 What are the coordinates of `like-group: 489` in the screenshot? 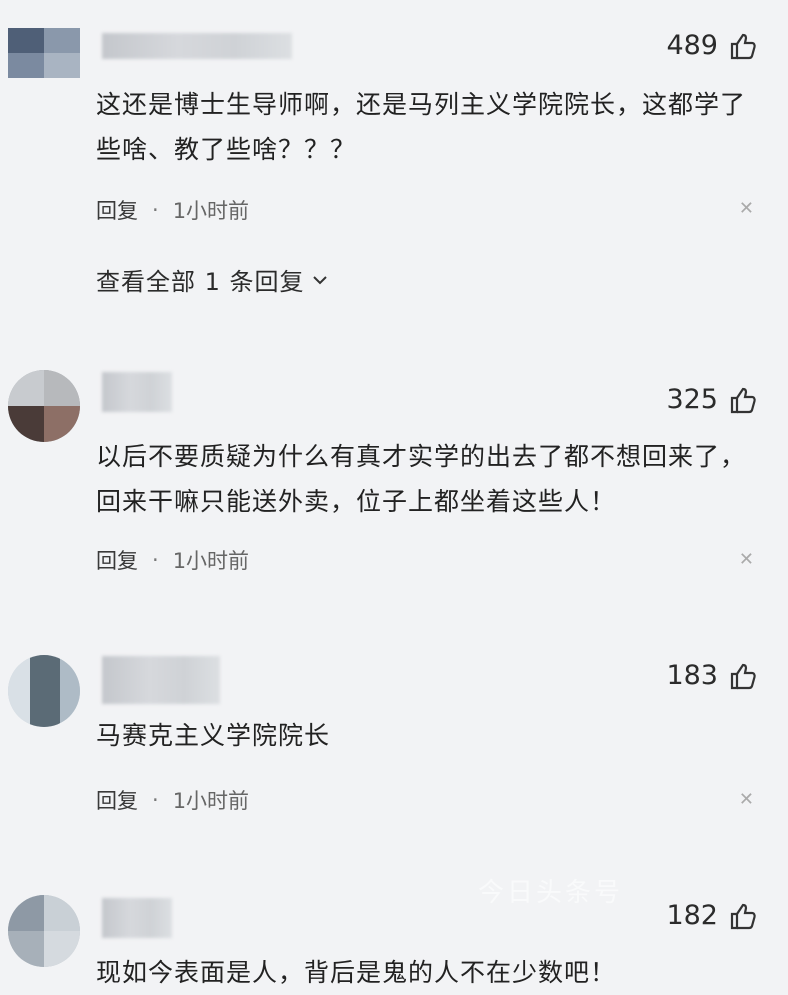 It's located at (712, 45).